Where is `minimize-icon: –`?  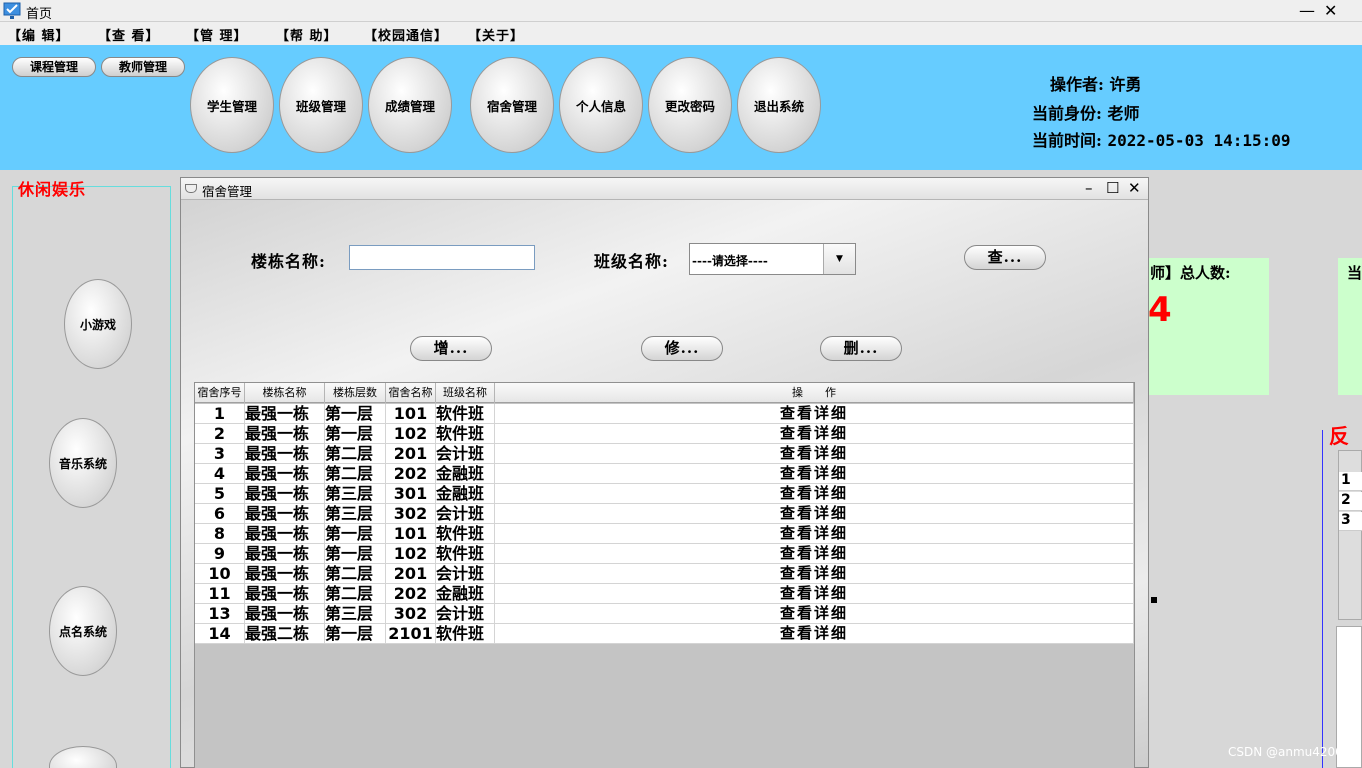
minimize-icon: – is located at coordinates (1089, 188).